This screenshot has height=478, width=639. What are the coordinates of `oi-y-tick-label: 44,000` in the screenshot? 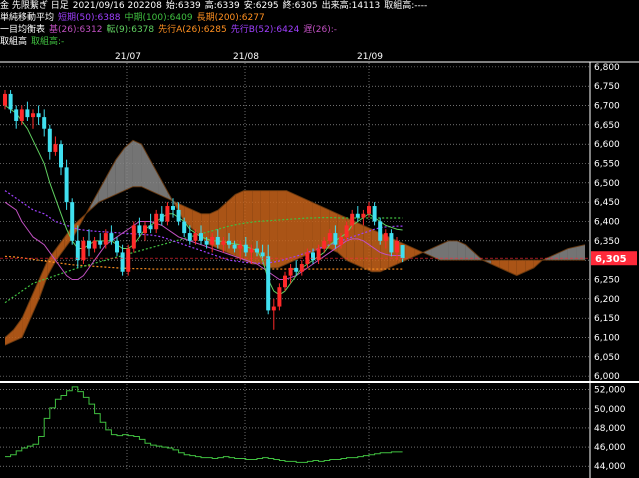 It's located at (610, 467).